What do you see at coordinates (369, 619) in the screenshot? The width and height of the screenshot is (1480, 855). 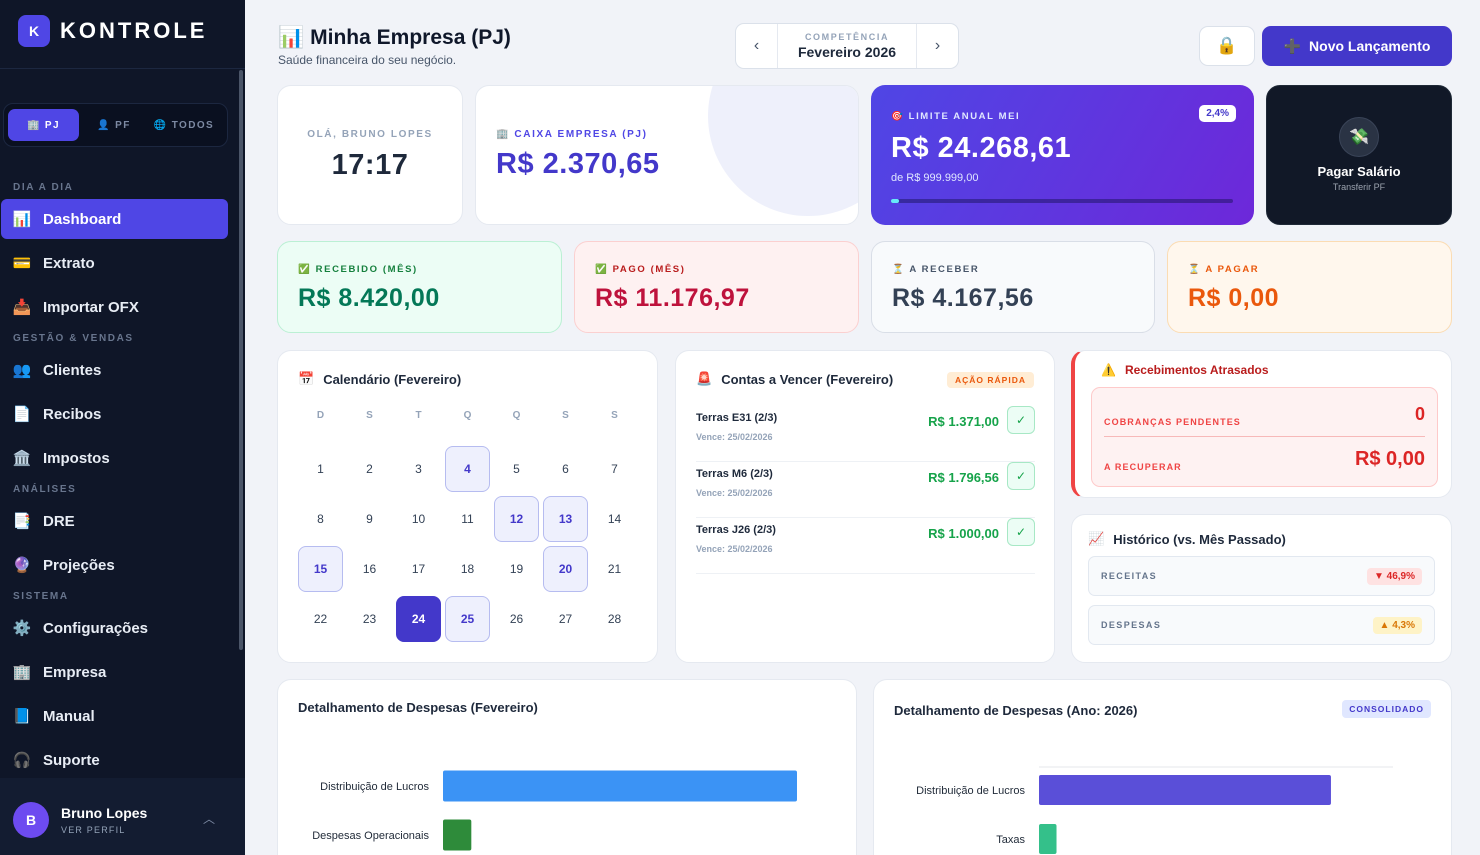 I see `calendar-day: 23` at bounding box center [369, 619].